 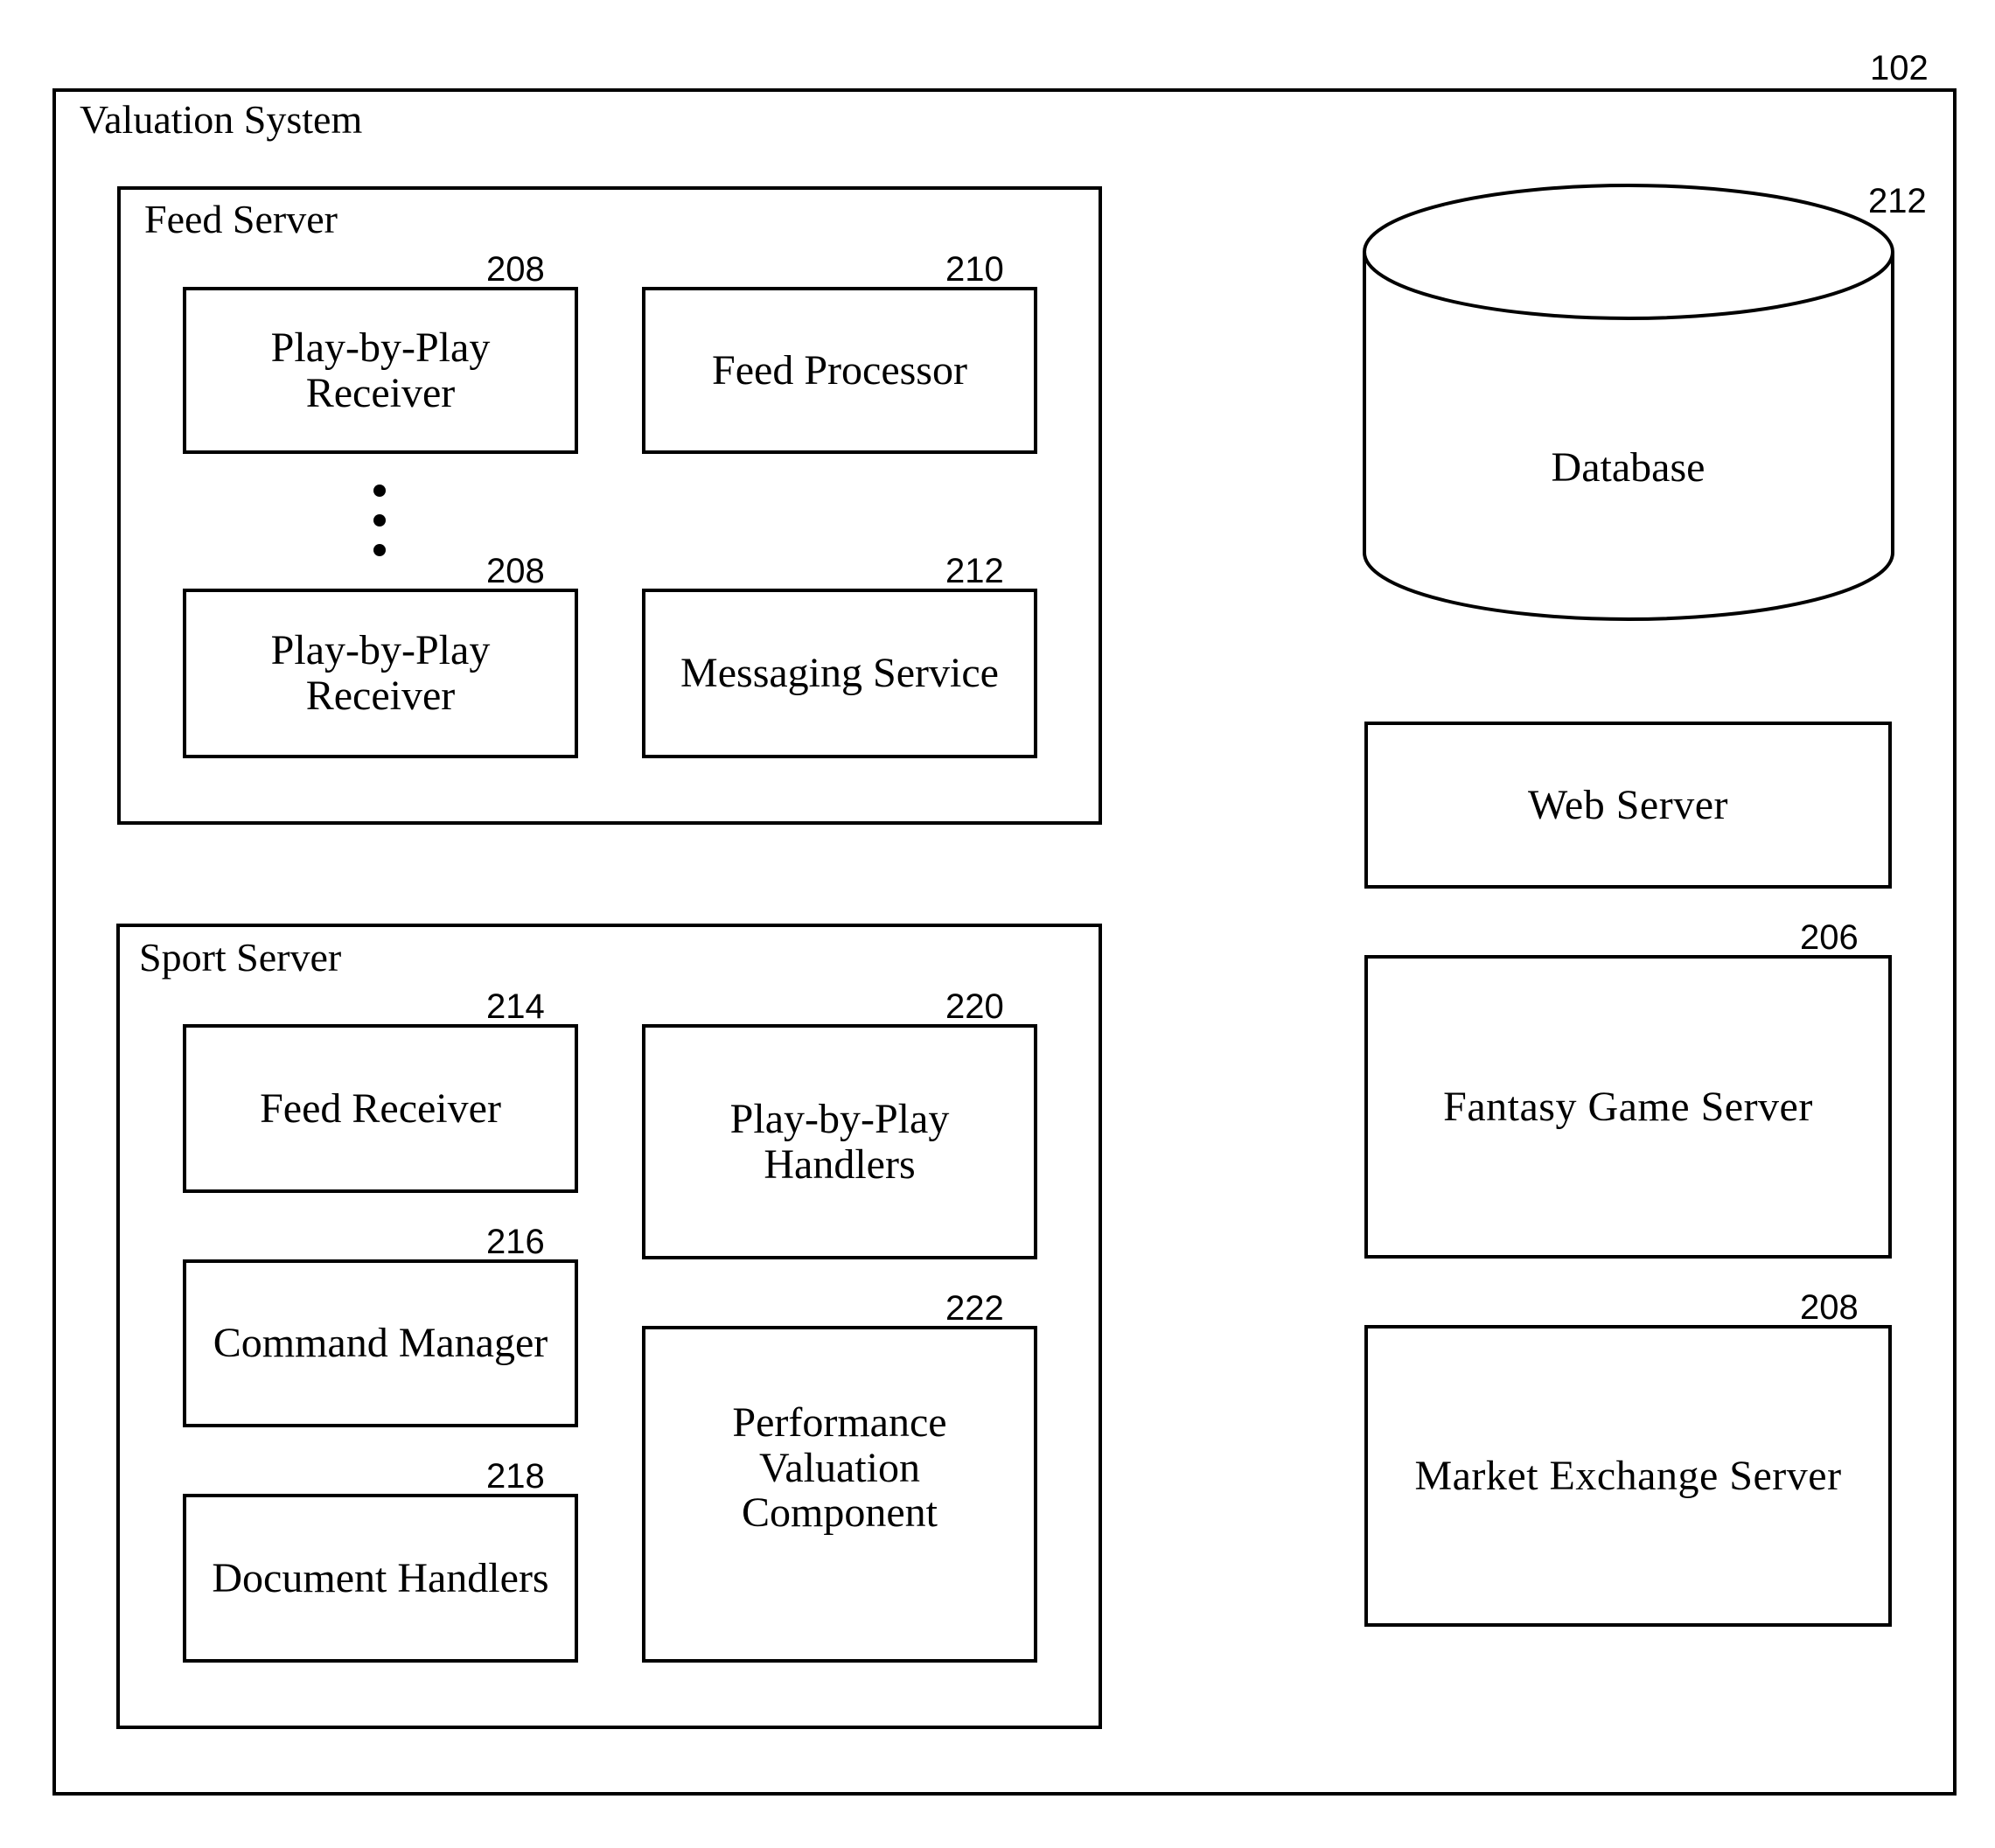 I want to click on pbp-receiver-2-ref: 208, so click(x=515, y=571).